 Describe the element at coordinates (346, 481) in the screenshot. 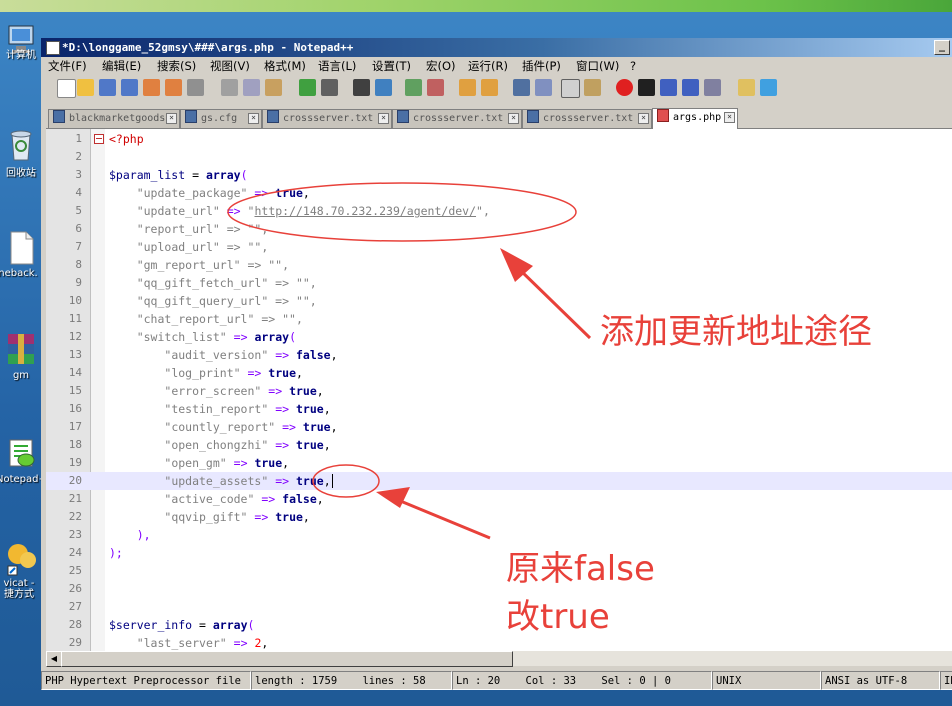

I see `value-highlight-ellipse` at that location.